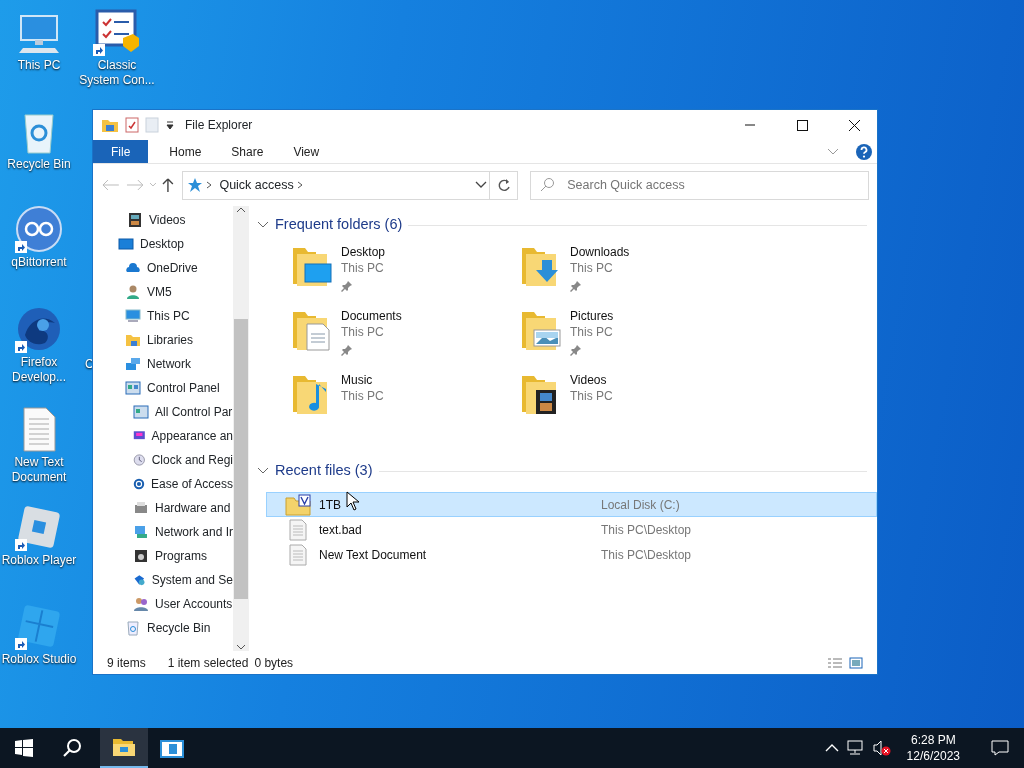 The width and height of the screenshot is (1024, 768). Describe the element at coordinates (208, 663) in the screenshot. I see `status-text: 1 item selected` at that location.